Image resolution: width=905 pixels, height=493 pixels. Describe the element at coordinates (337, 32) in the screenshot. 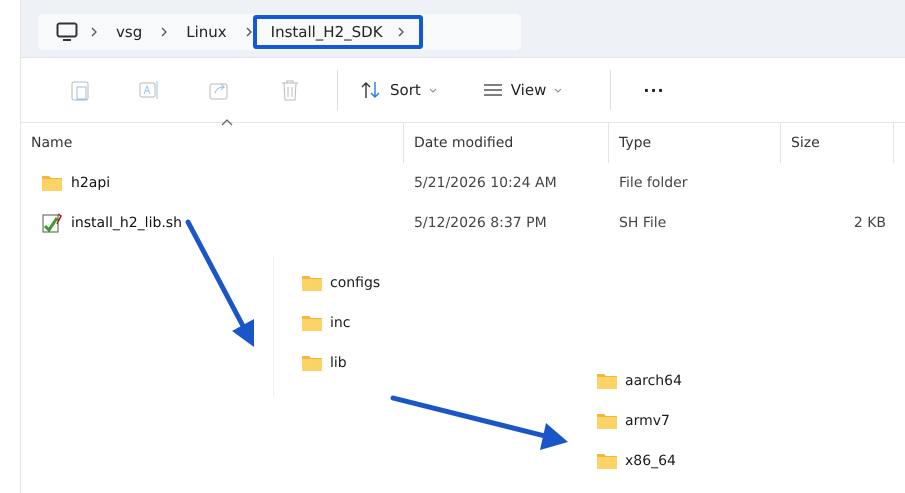

I see `breadcrumb-item: Install_H2_SDK` at that location.